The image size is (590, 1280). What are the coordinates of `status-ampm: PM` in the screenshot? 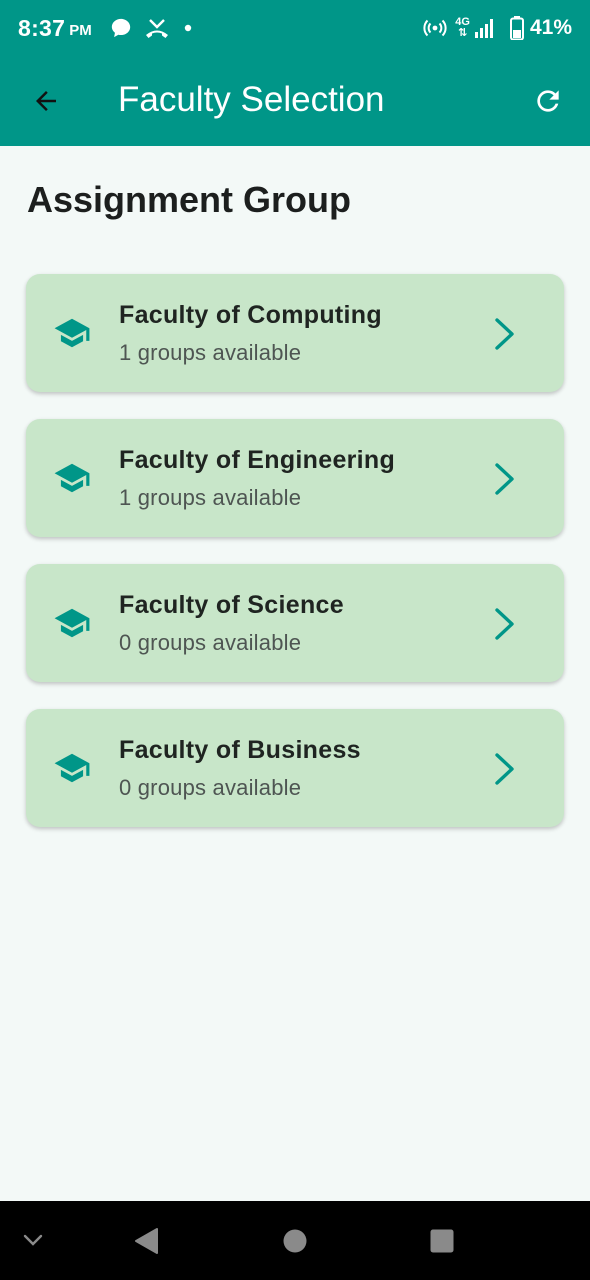 It's located at (80, 30).